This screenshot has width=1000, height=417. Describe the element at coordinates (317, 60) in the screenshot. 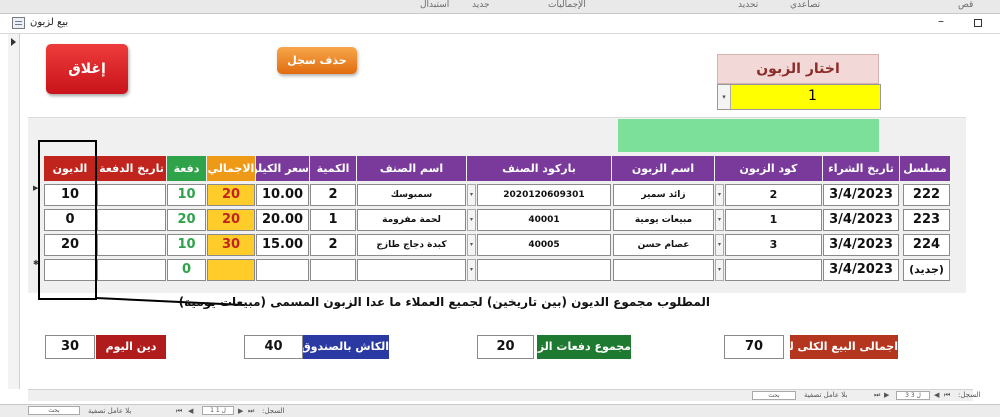

I see `delete-record-button: حذف سجل` at that location.